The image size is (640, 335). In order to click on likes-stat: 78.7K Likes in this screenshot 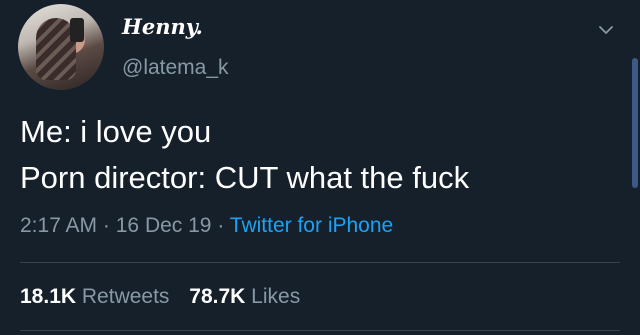, I will do `click(244, 296)`.